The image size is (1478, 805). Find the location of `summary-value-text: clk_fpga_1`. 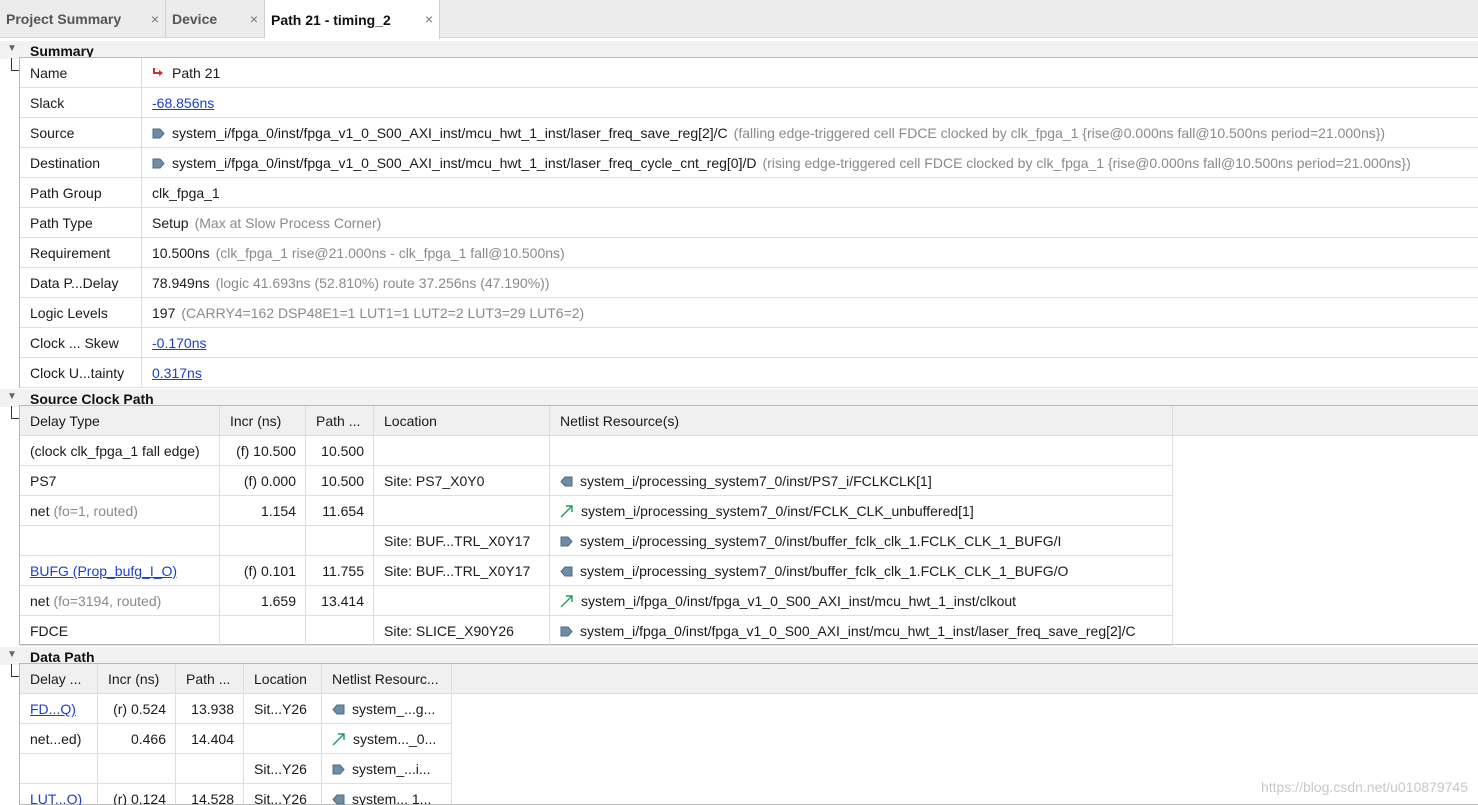

summary-value-text: clk_fpga_1 is located at coordinates (186, 193).